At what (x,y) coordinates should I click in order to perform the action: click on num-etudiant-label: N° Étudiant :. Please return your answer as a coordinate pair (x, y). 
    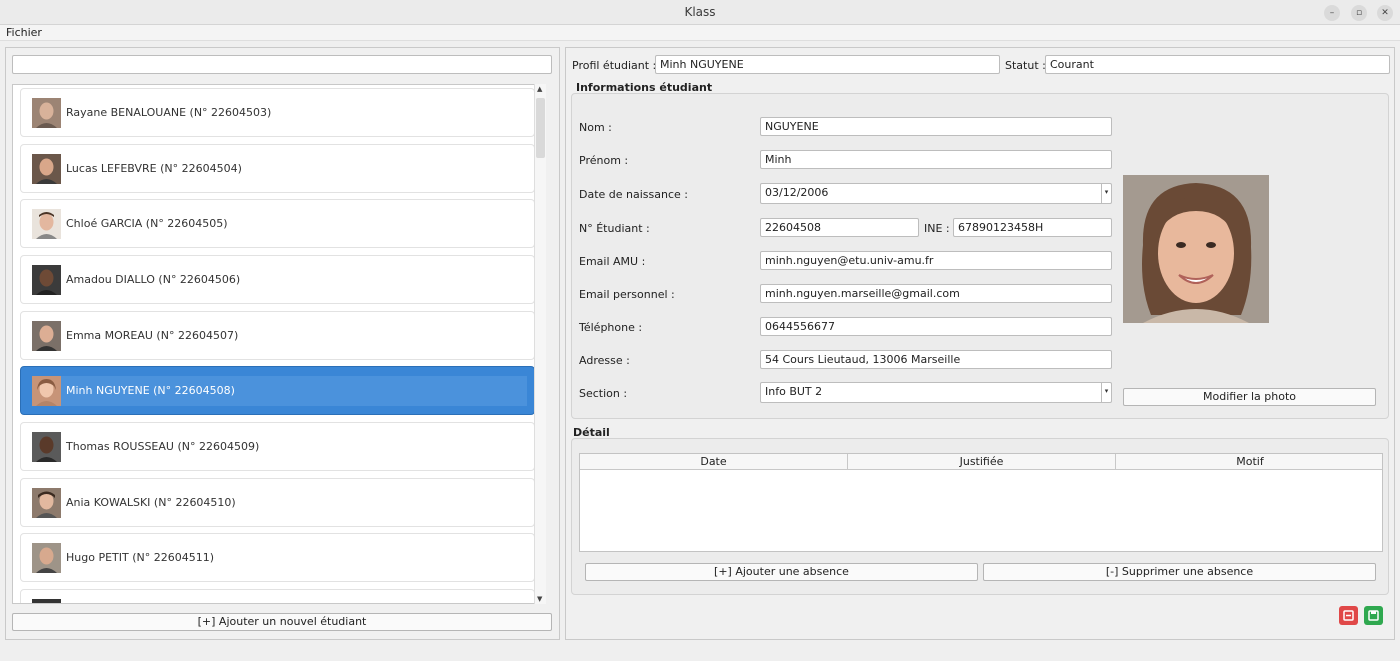
    Looking at the image, I should click on (614, 228).